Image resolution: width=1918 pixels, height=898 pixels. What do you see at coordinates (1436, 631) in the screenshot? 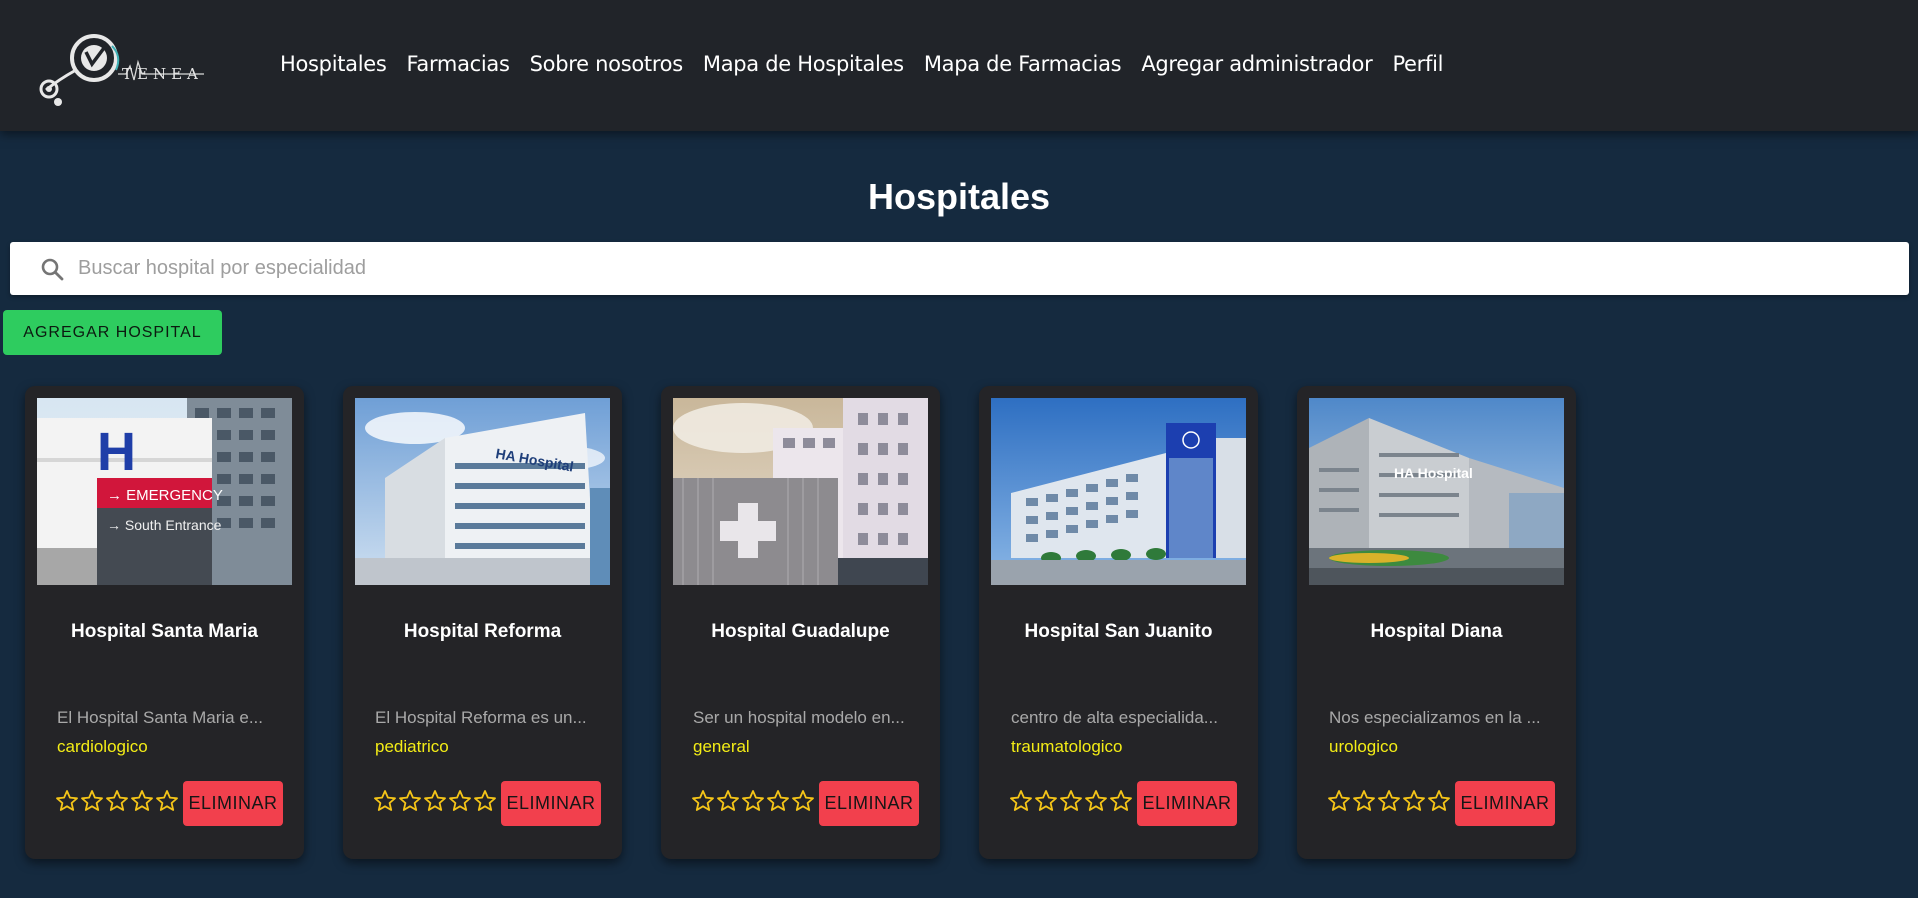
I see `hospital-title: Hospital Diana` at bounding box center [1436, 631].